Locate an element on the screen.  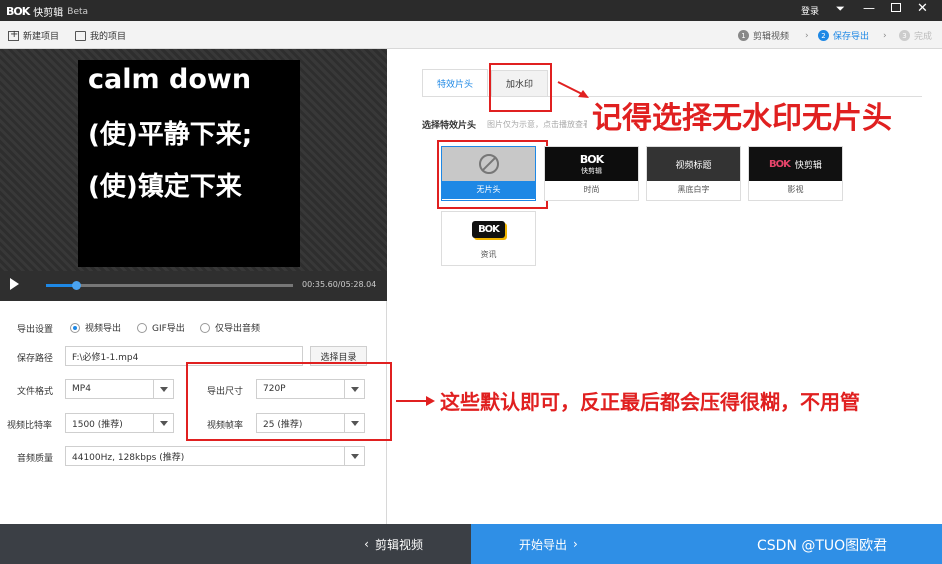
effect-tile-news: BOK 资讯 is located at coordinates (488, 238).